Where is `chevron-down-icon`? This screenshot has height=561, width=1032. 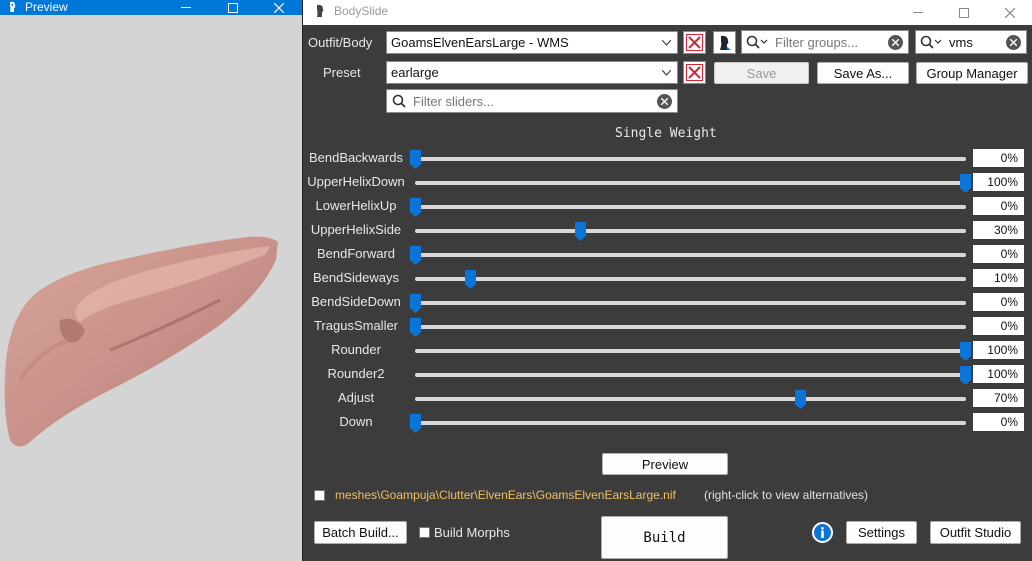
chevron-down-icon is located at coordinates (666, 73).